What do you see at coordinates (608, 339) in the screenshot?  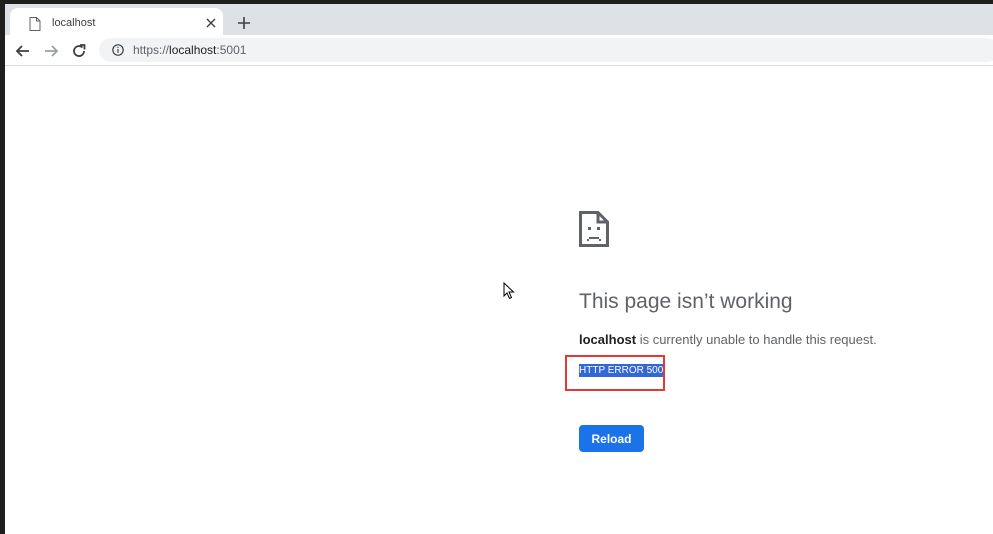 I see `error-host: localhost` at bounding box center [608, 339].